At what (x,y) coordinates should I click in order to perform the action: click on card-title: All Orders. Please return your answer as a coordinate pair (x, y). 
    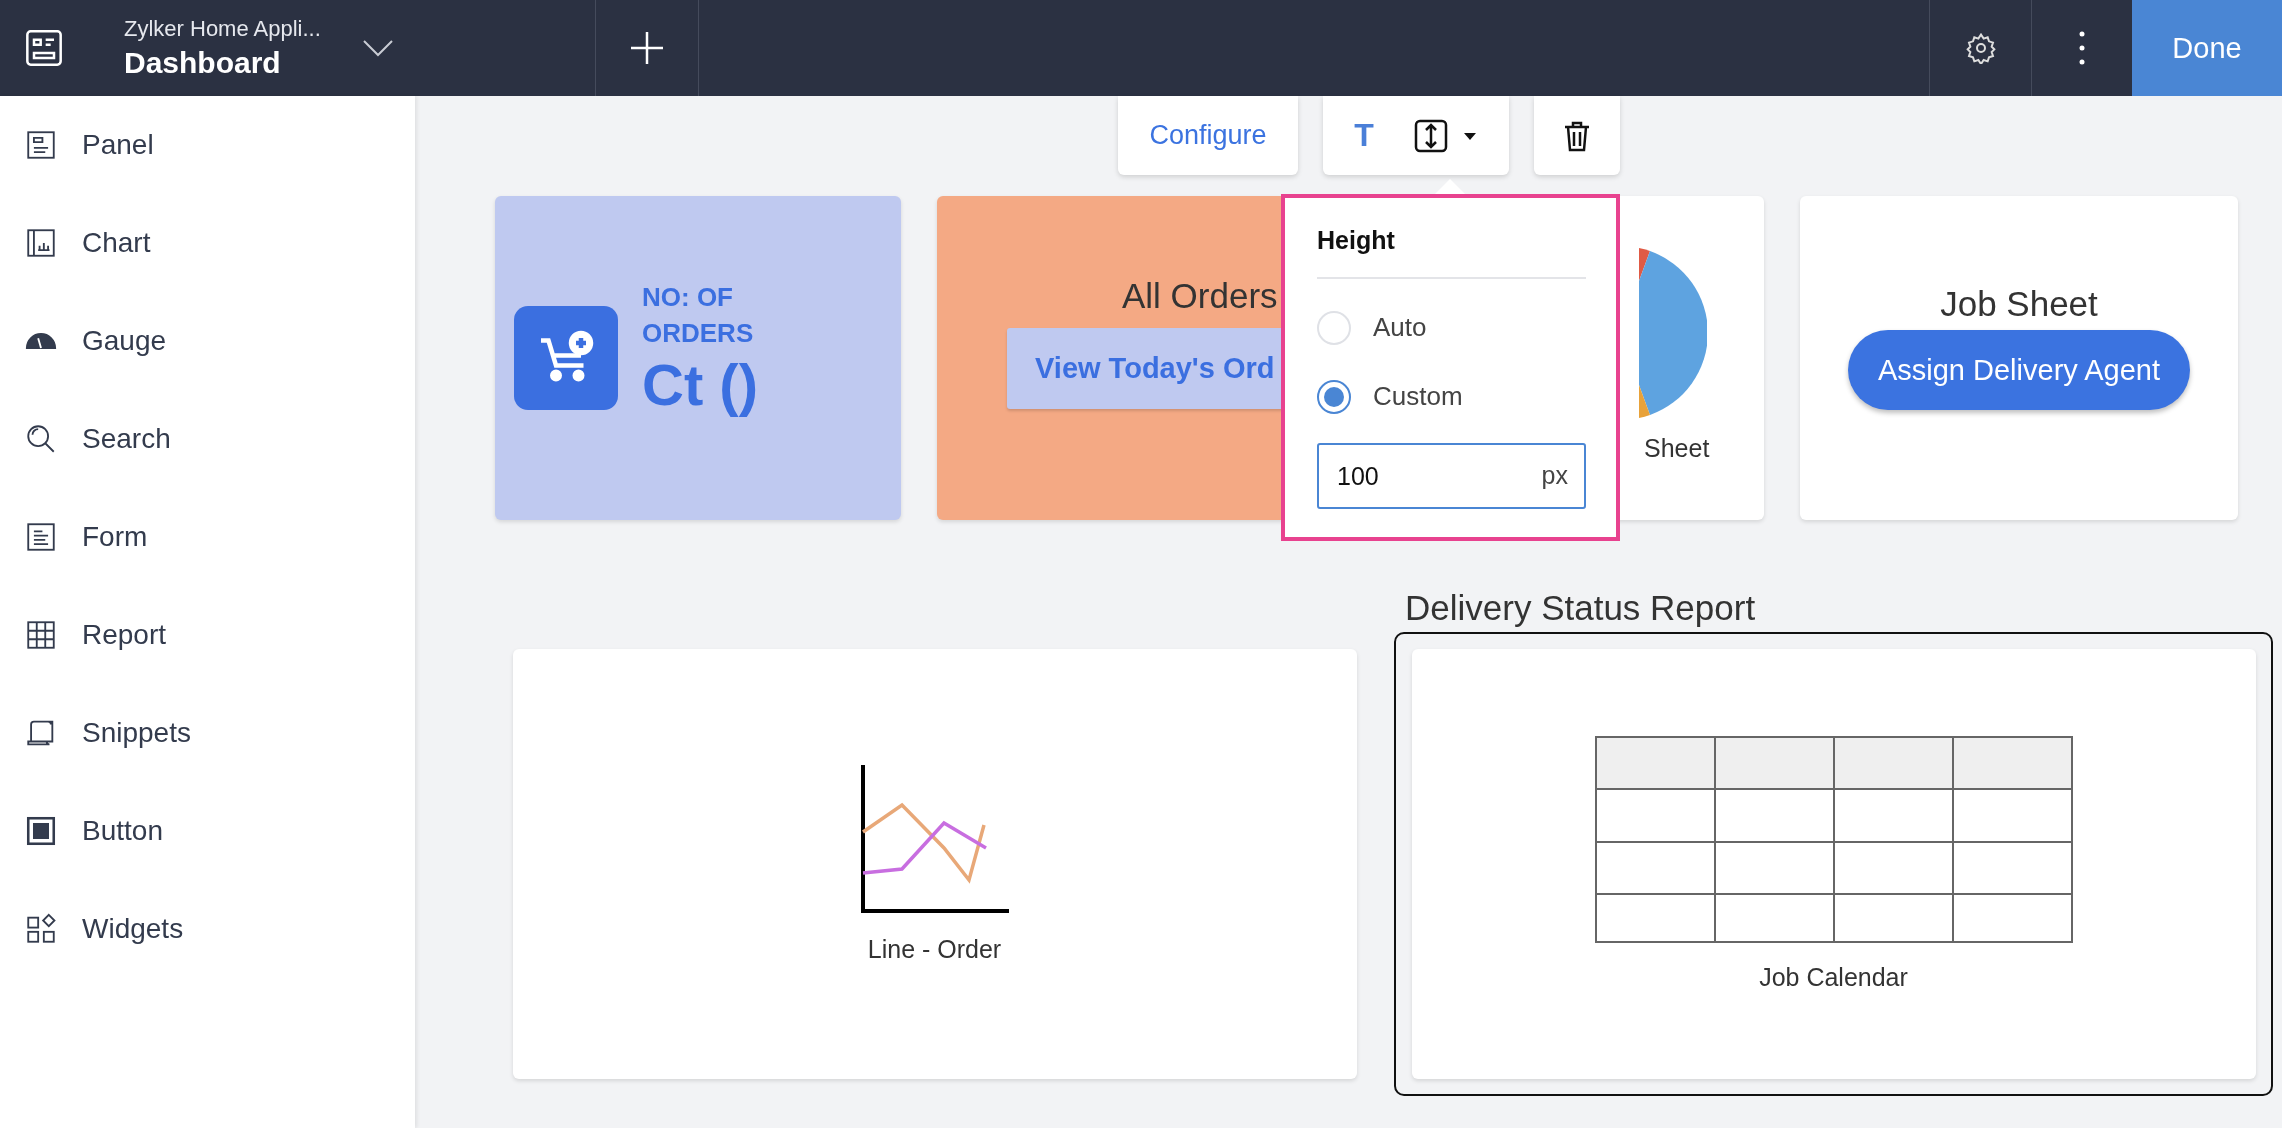
    Looking at the image, I should click on (1200, 296).